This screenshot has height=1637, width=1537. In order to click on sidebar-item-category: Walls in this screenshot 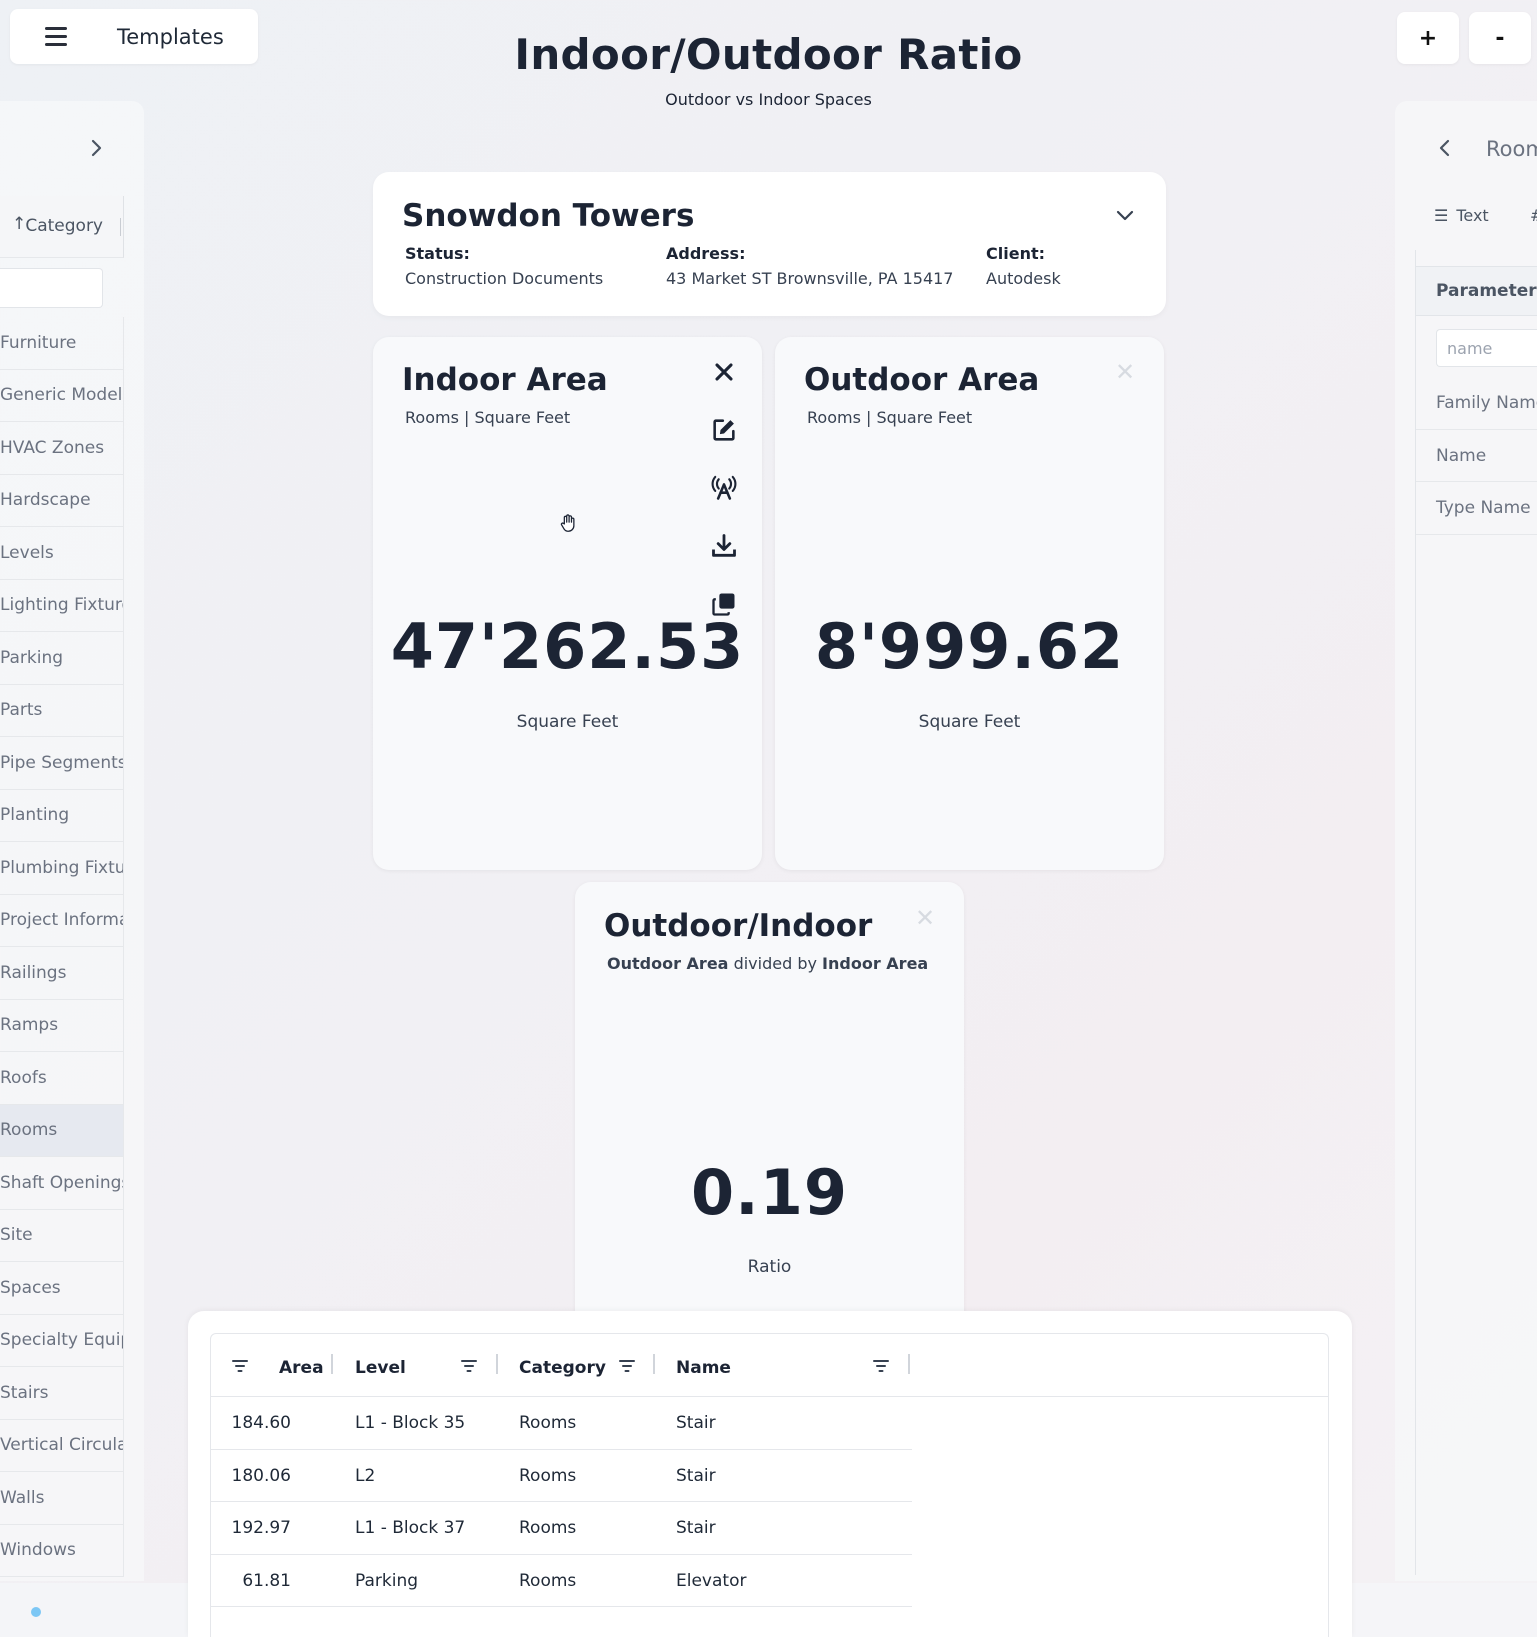, I will do `click(61, 1498)`.